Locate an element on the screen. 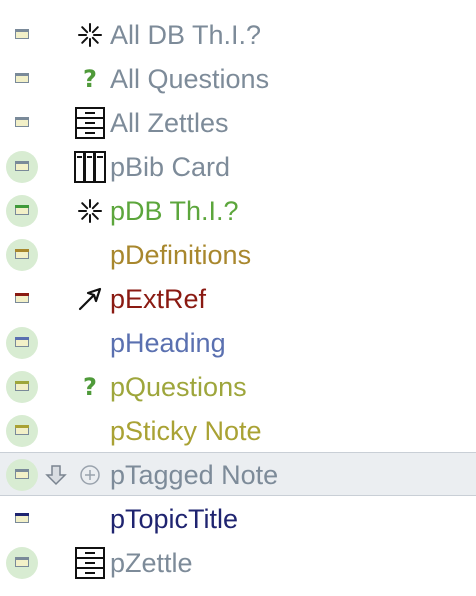  outline-row: ? pQuestions is located at coordinates (238, 387).